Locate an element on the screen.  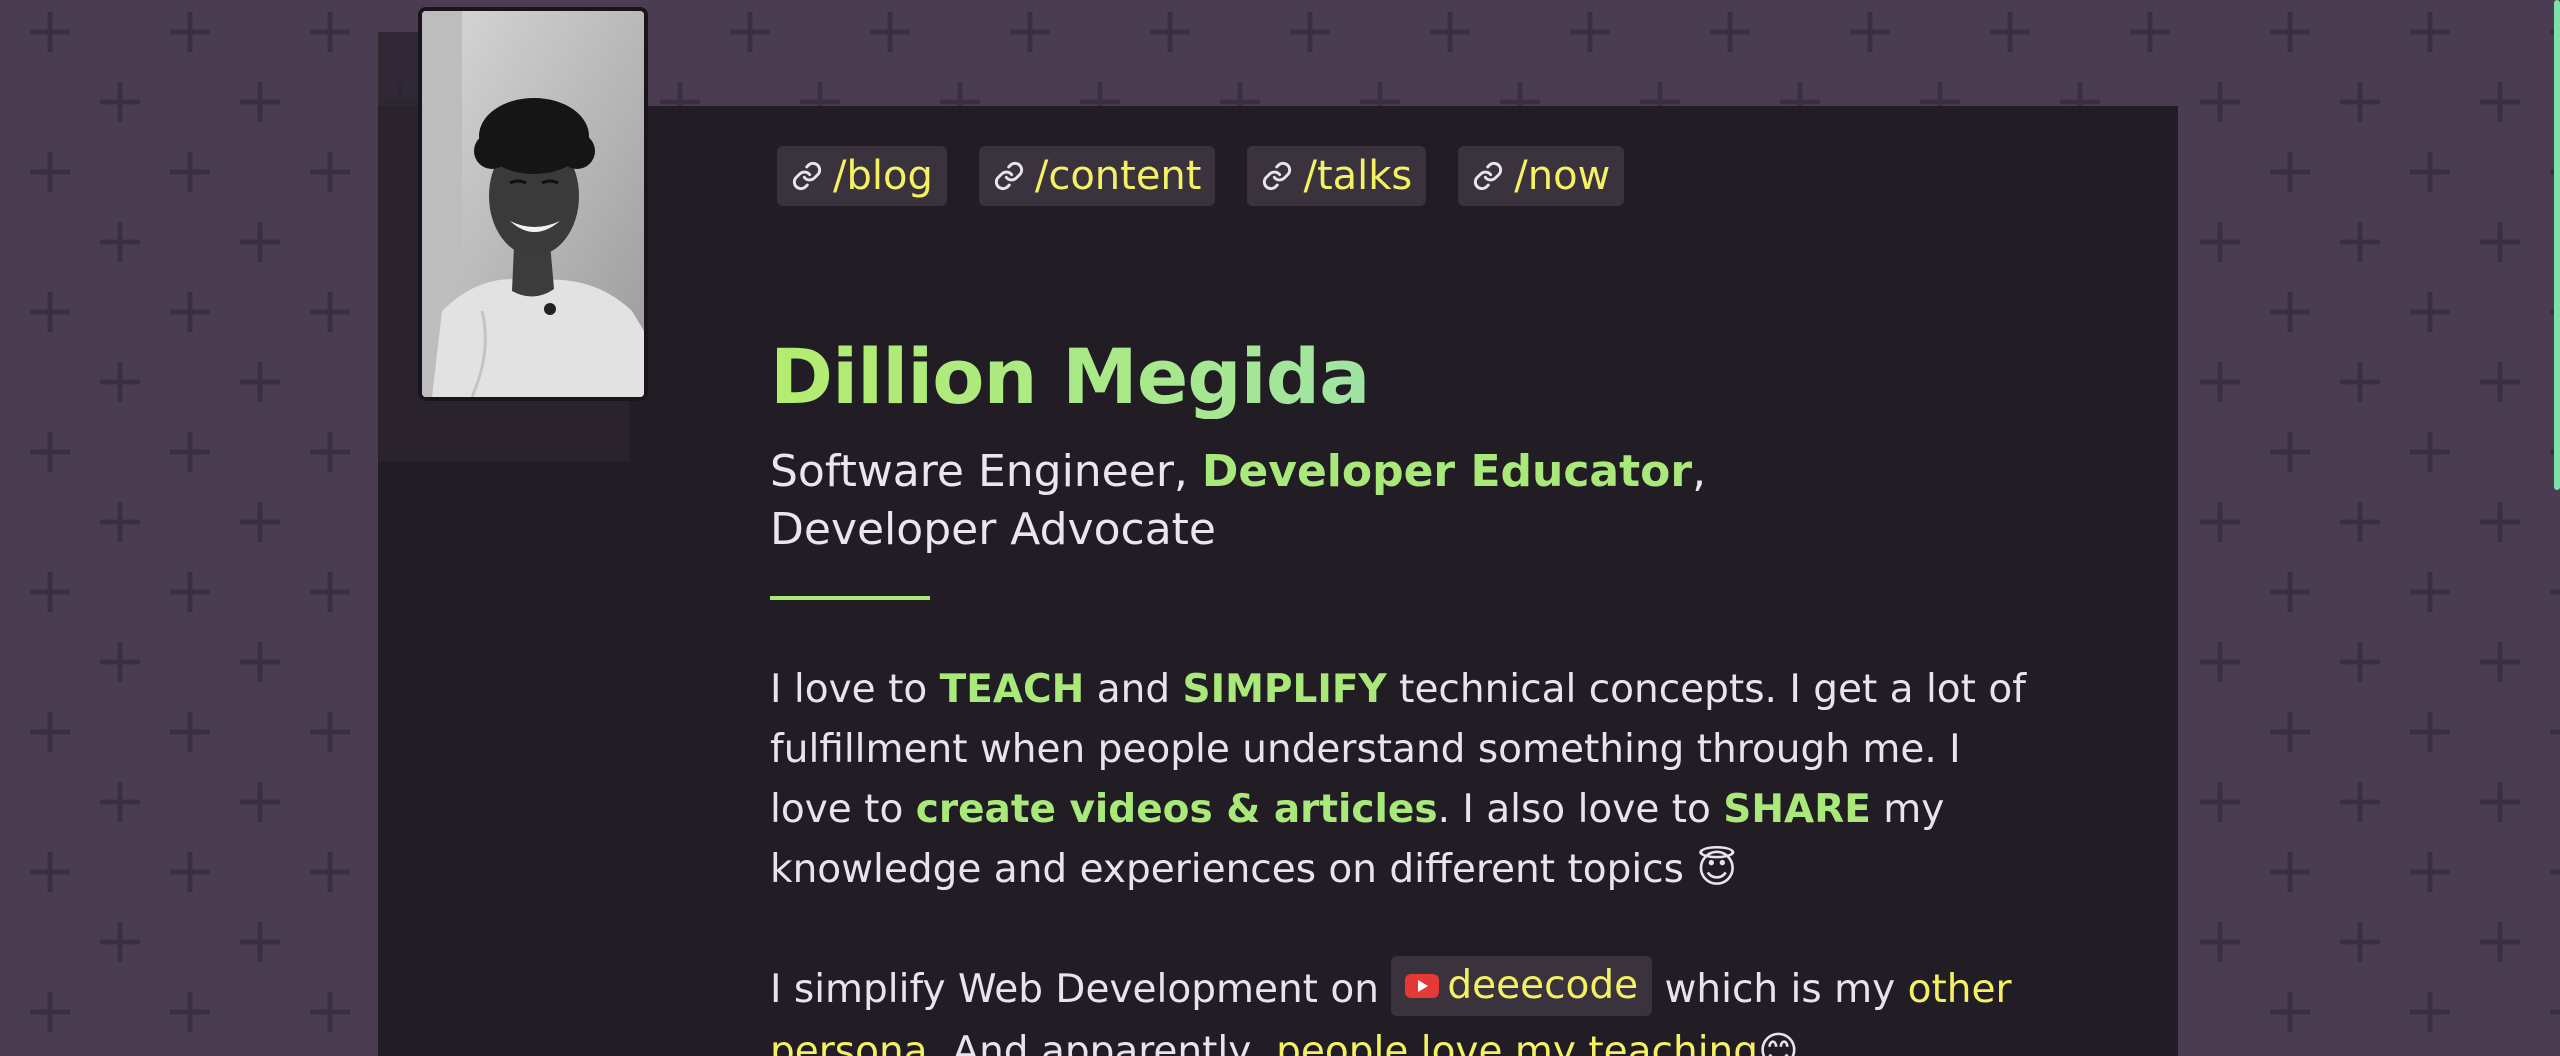
bio-text: . And apparently, is located at coordinates (1102, 1042).